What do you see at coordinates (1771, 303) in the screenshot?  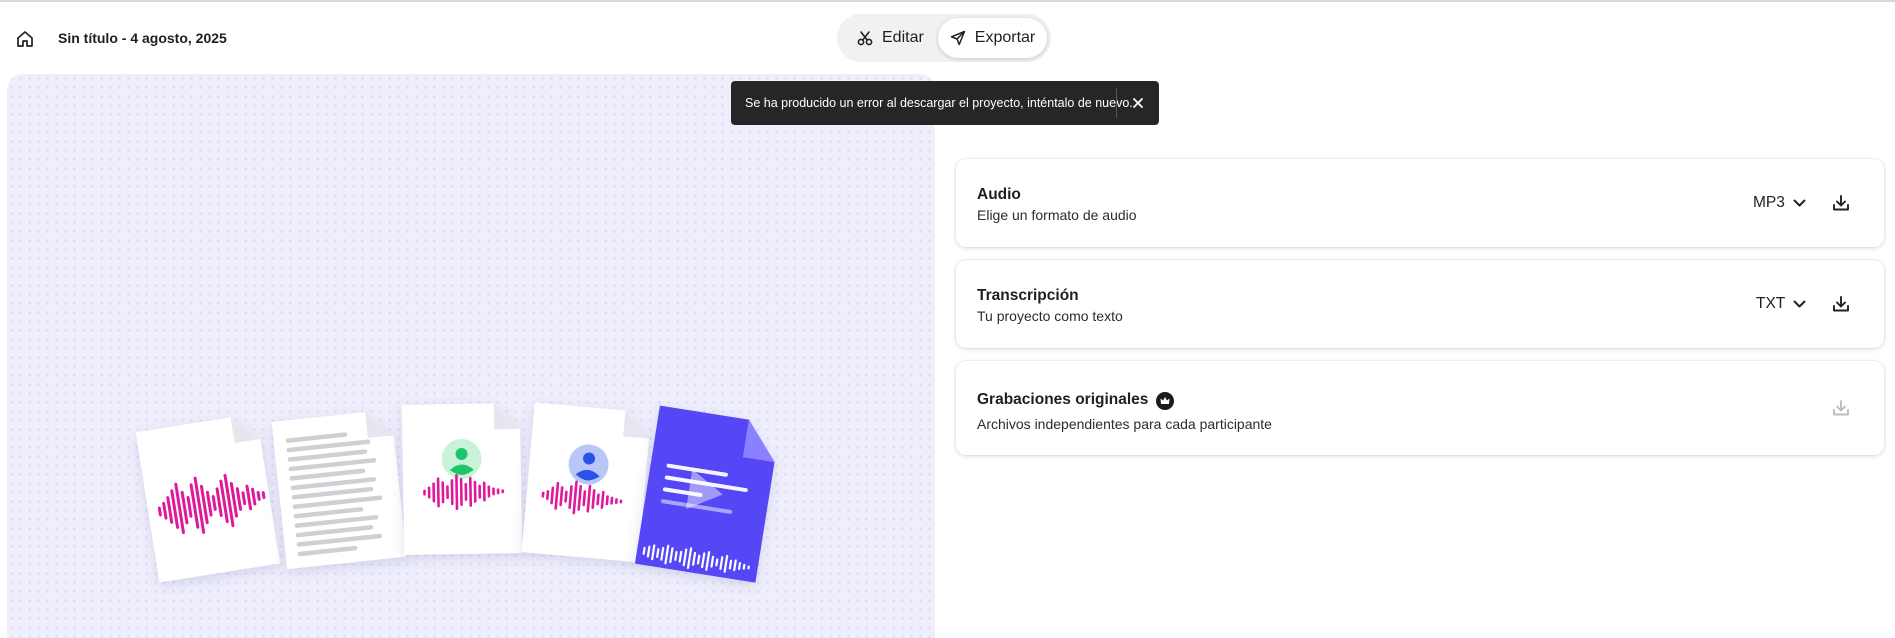 I see `selected-format: TXT` at bounding box center [1771, 303].